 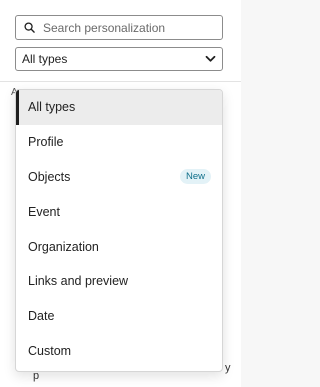 What do you see at coordinates (46, 142) in the screenshot?
I see `option-label: Profile` at bounding box center [46, 142].